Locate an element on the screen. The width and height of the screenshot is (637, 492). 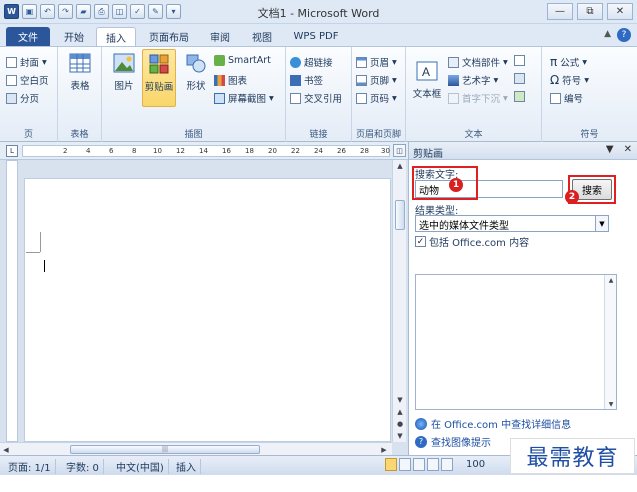
image-tips-link: ? 查找图像提示 is located at coordinates (453, 441).